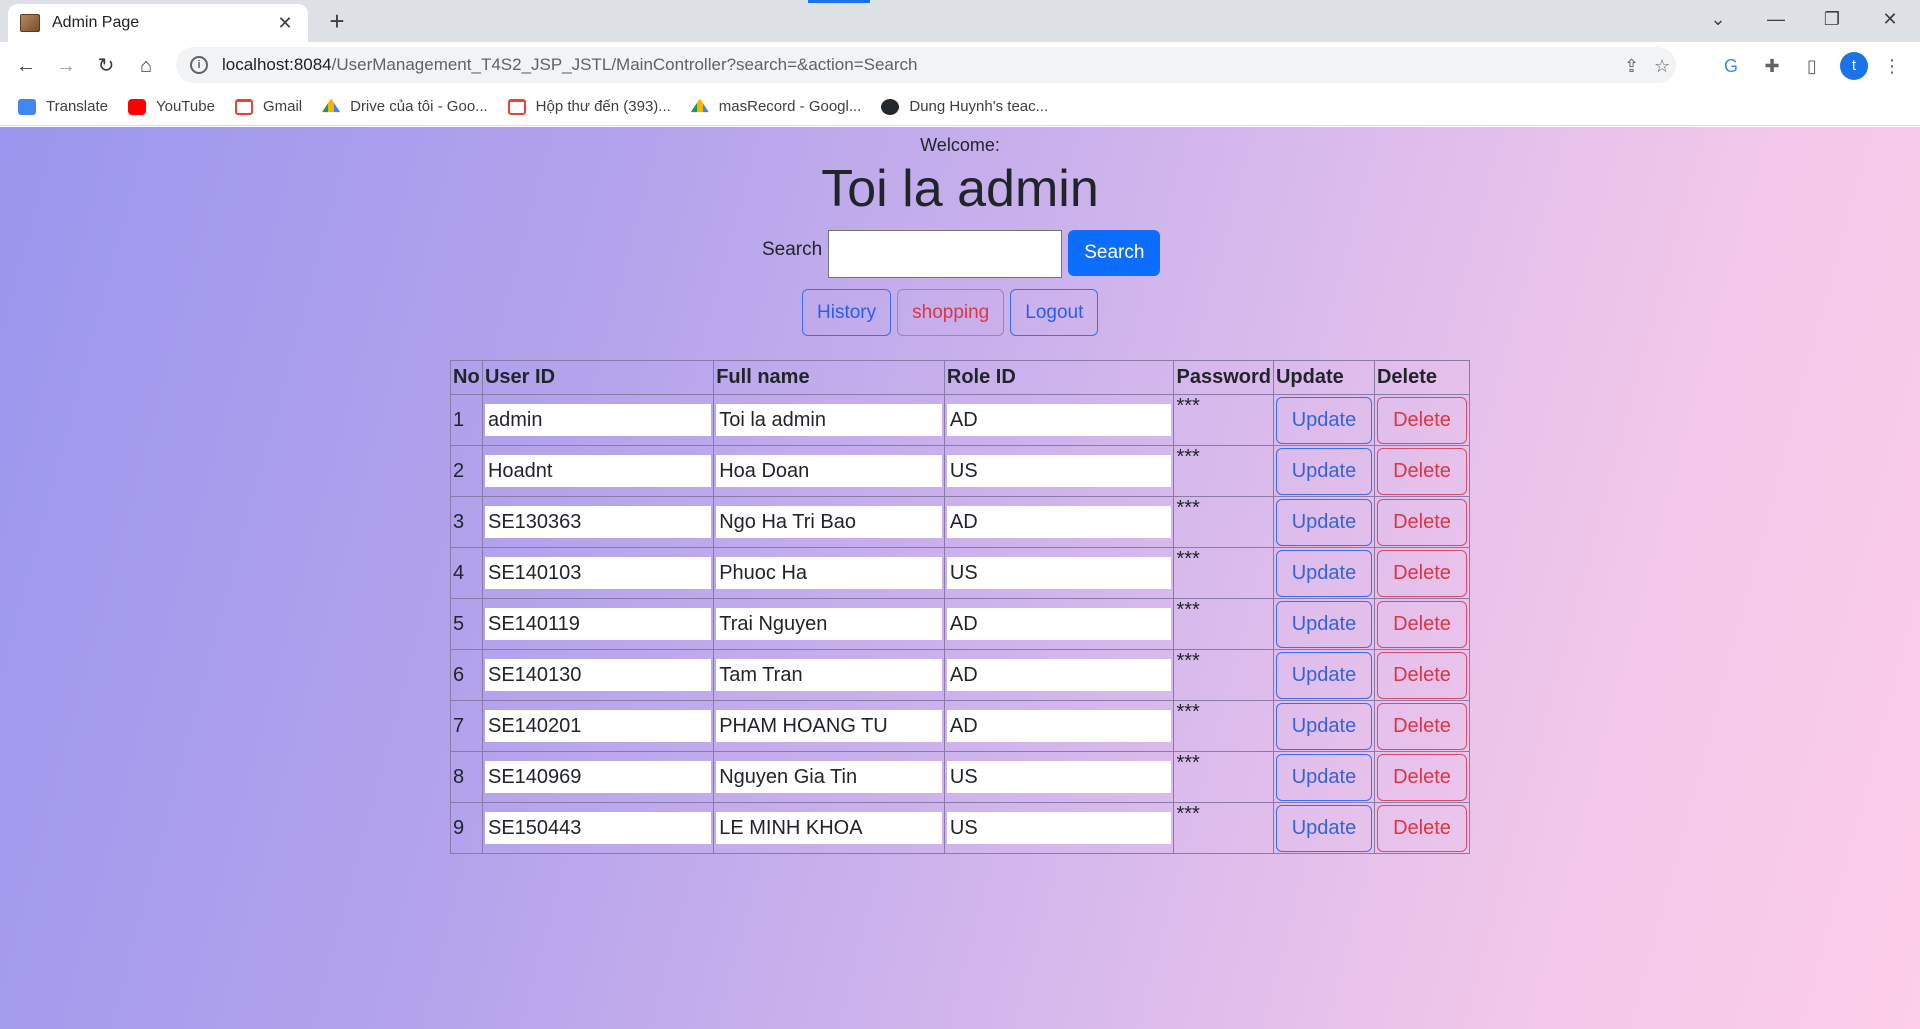 This screenshot has width=1920, height=1029. I want to click on profile-avatar: t, so click(1854, 66).